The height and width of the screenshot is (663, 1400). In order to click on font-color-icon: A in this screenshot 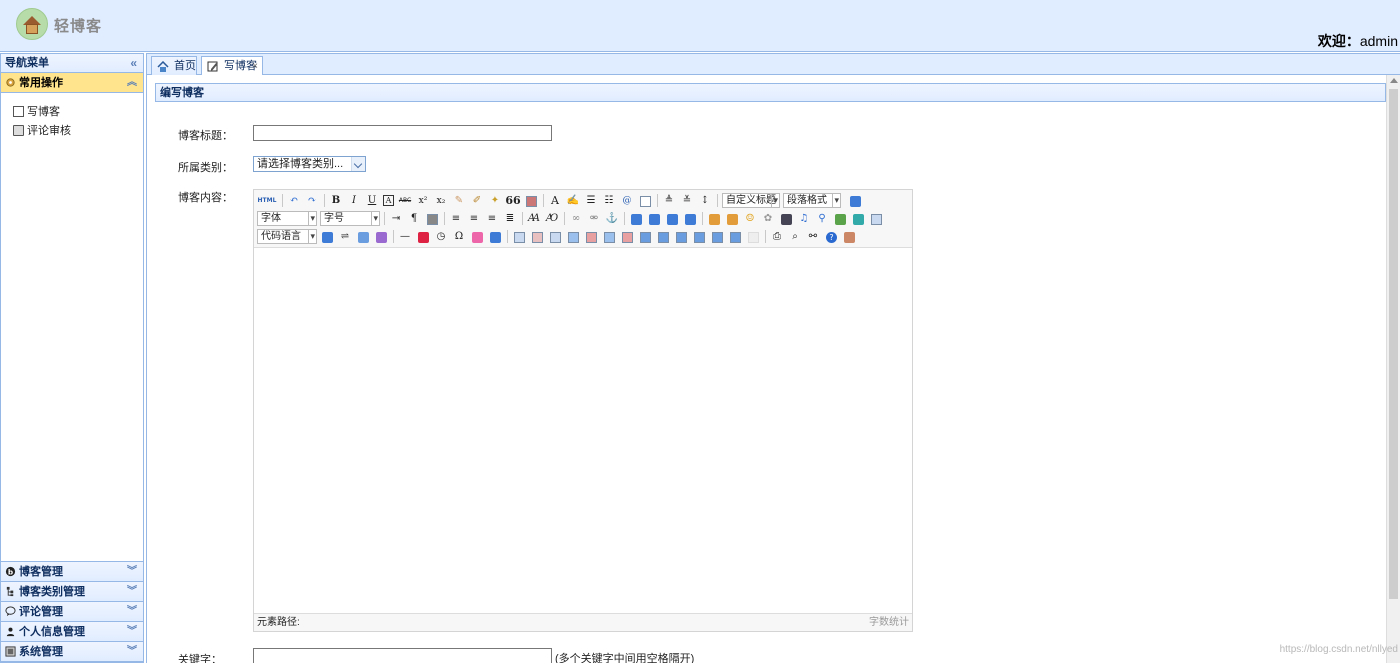, I will do `click(555, 201)`.